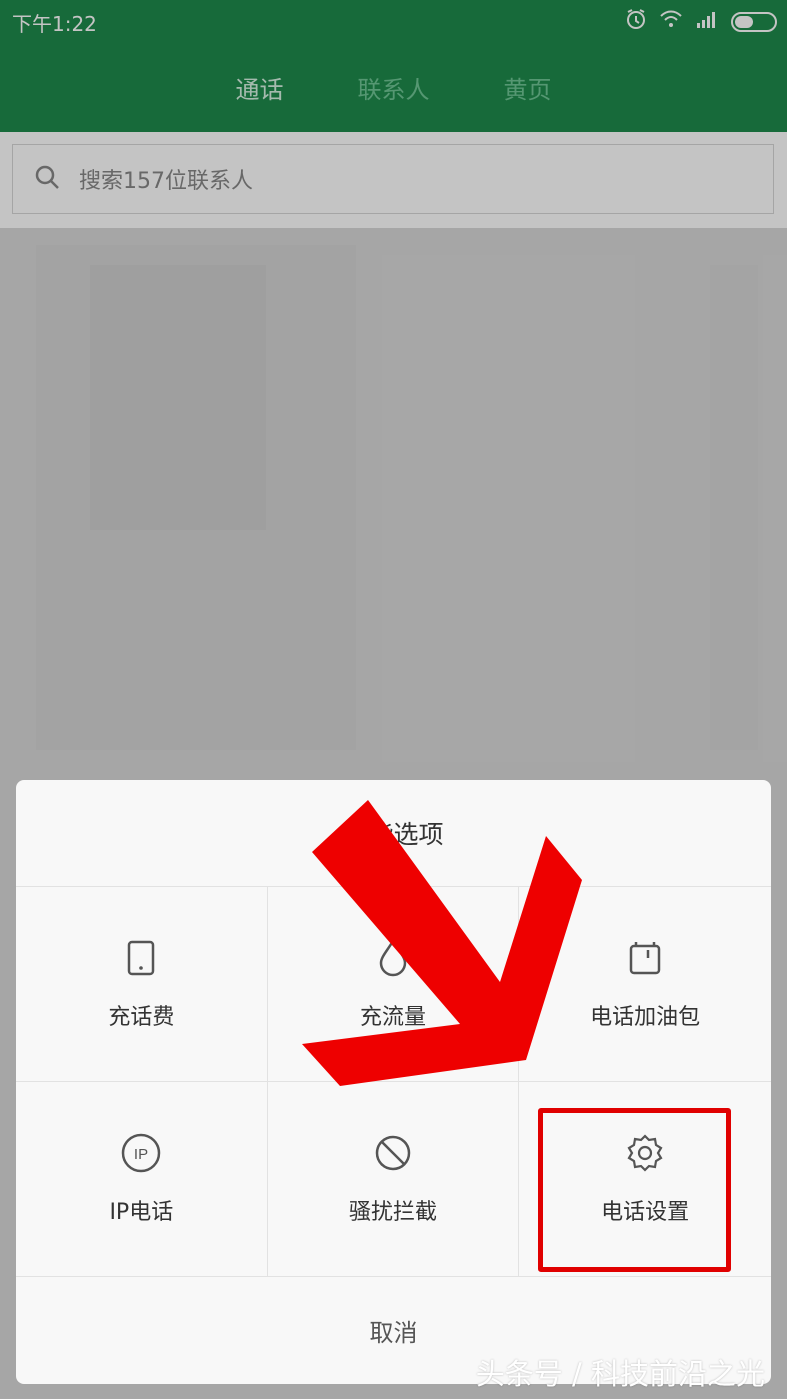 This screenshot has width=787, height=1399. I want to click on block-icon, so click(393, 1153).